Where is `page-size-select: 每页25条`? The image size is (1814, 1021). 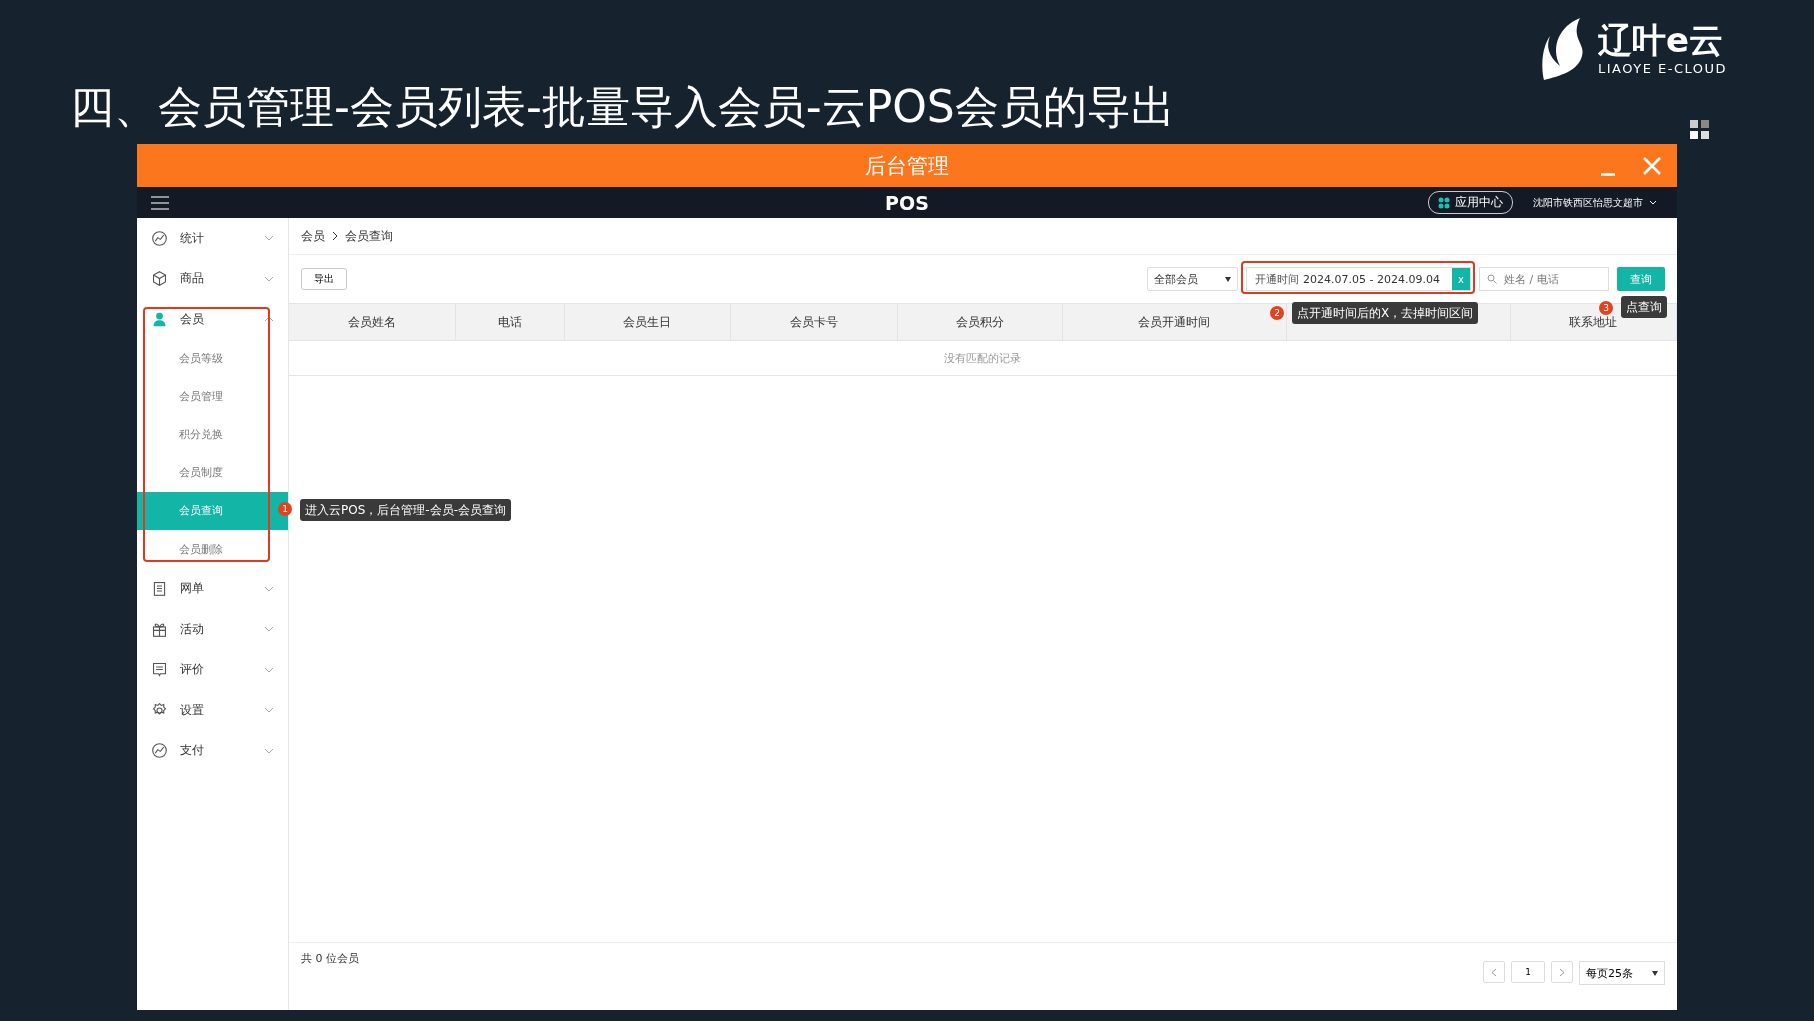 page-size-select: 每页25条 is located at coordinates (1622, 973).